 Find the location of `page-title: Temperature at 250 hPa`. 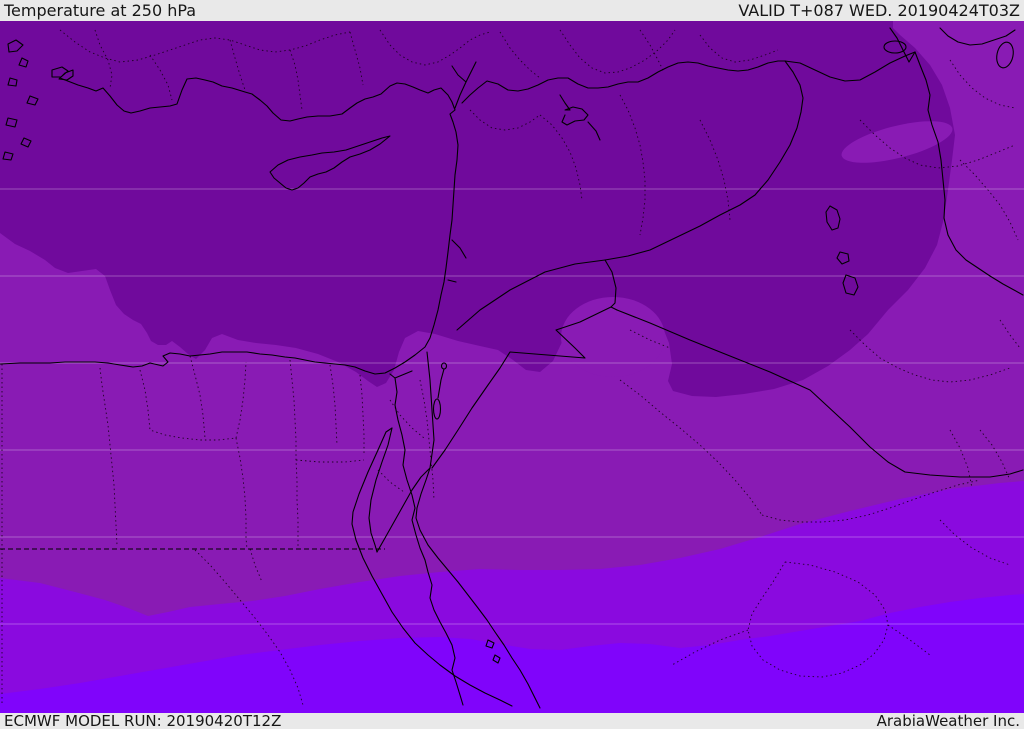

page-title: Temperature at 250 hPa is located at coordinates (100, 10).